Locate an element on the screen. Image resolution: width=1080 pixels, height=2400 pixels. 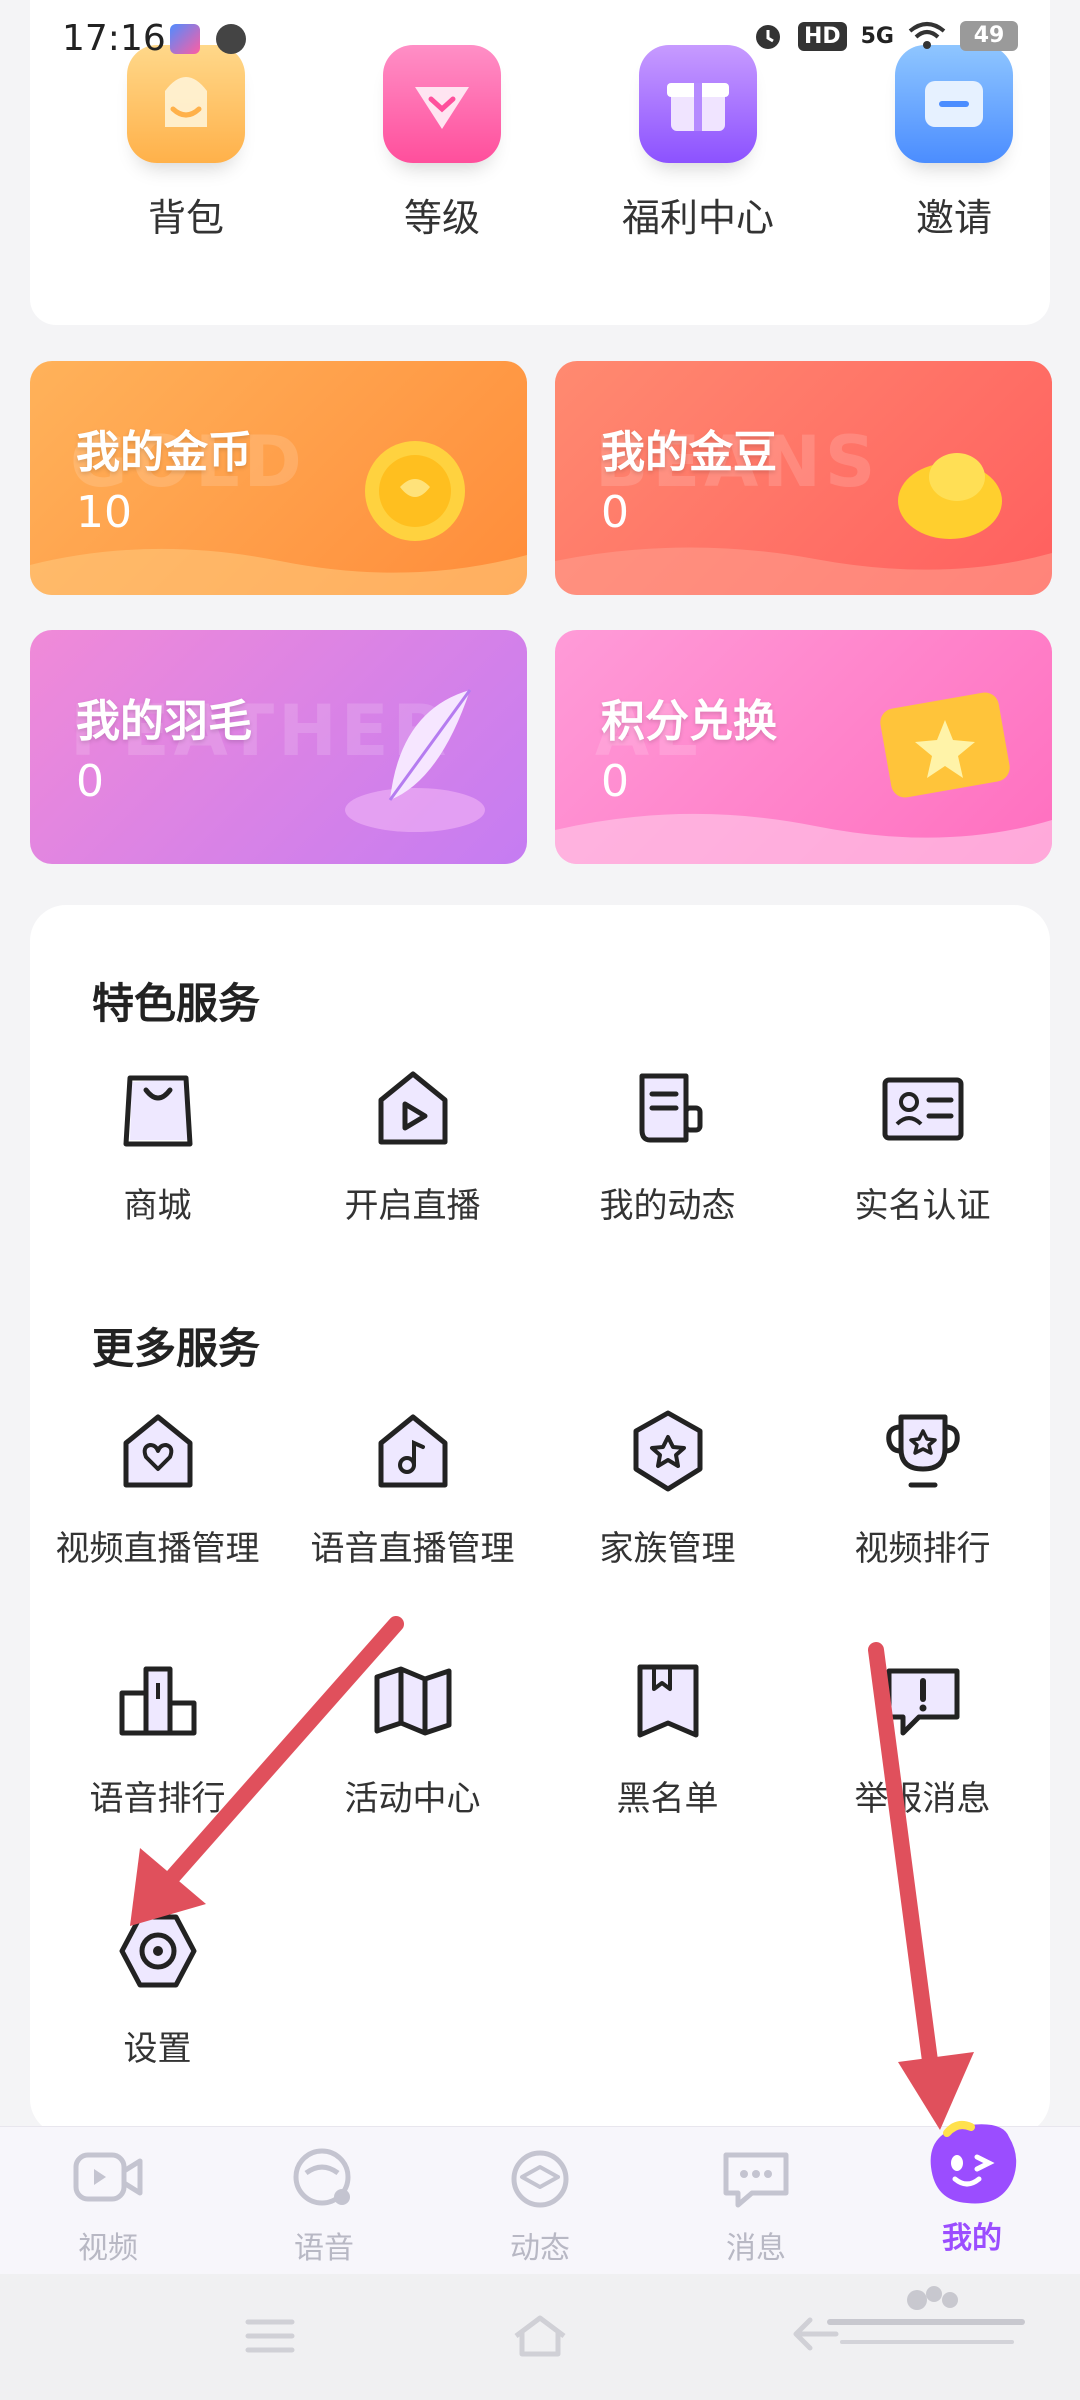
trophy-icon is located at coordinates (923, 1451).